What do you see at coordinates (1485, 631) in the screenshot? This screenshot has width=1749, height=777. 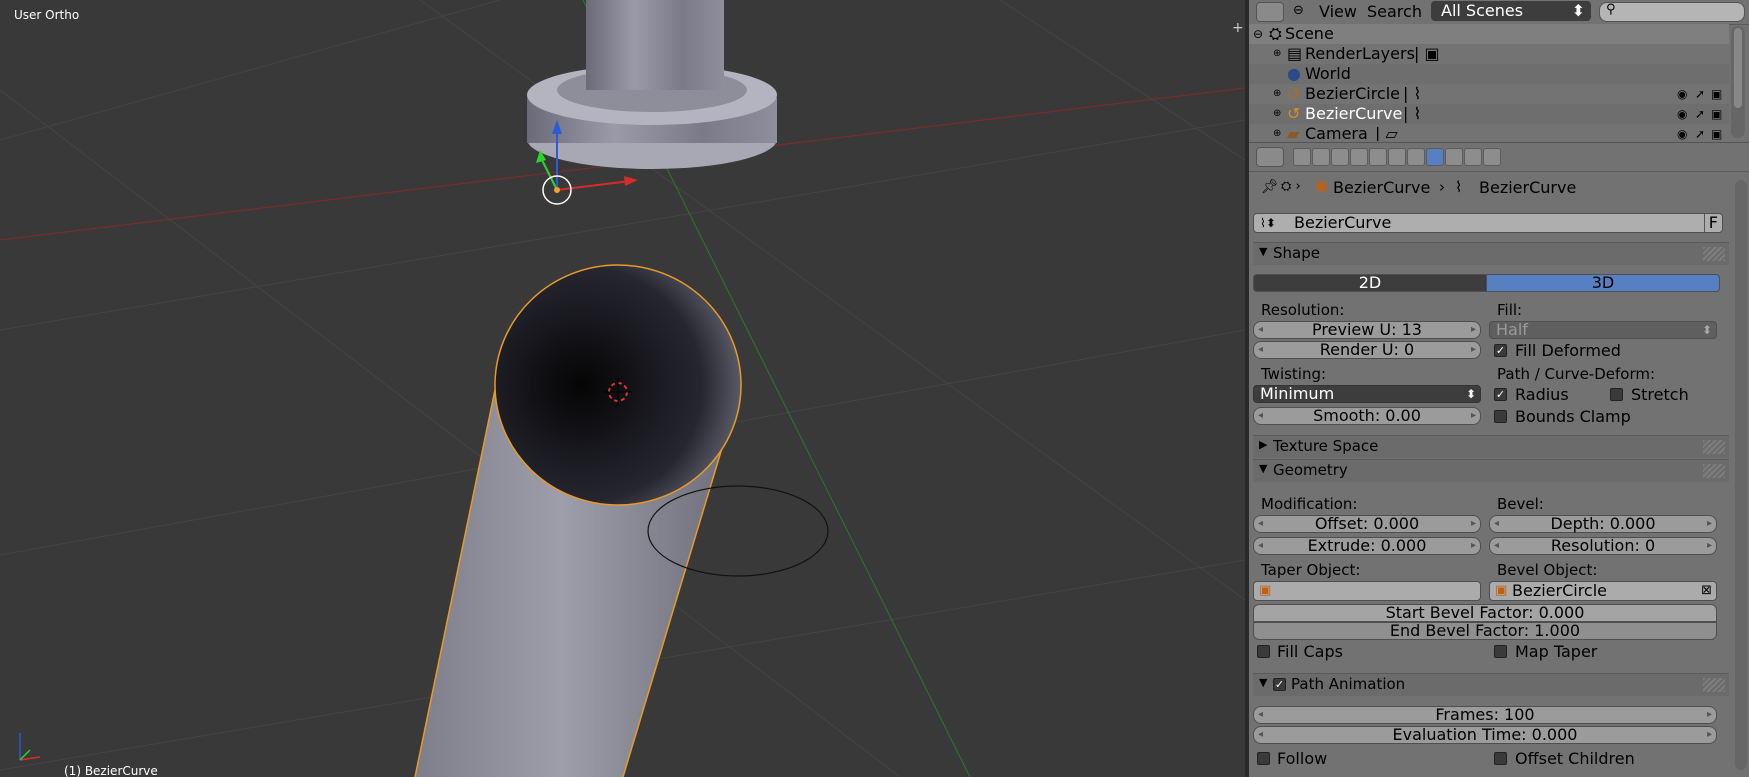 I see `end-bevel-factor-slider: End Bevel Factor: 1.000` at bounding box center [1485, 631].